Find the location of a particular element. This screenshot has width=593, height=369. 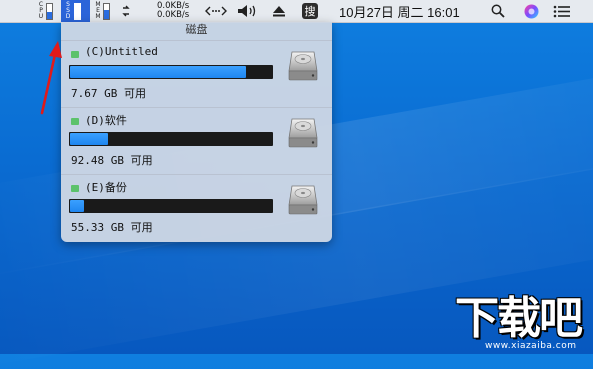

watermark-logo: 下载吧 www.xiazaiba.com is located at coordinates (524, 324).